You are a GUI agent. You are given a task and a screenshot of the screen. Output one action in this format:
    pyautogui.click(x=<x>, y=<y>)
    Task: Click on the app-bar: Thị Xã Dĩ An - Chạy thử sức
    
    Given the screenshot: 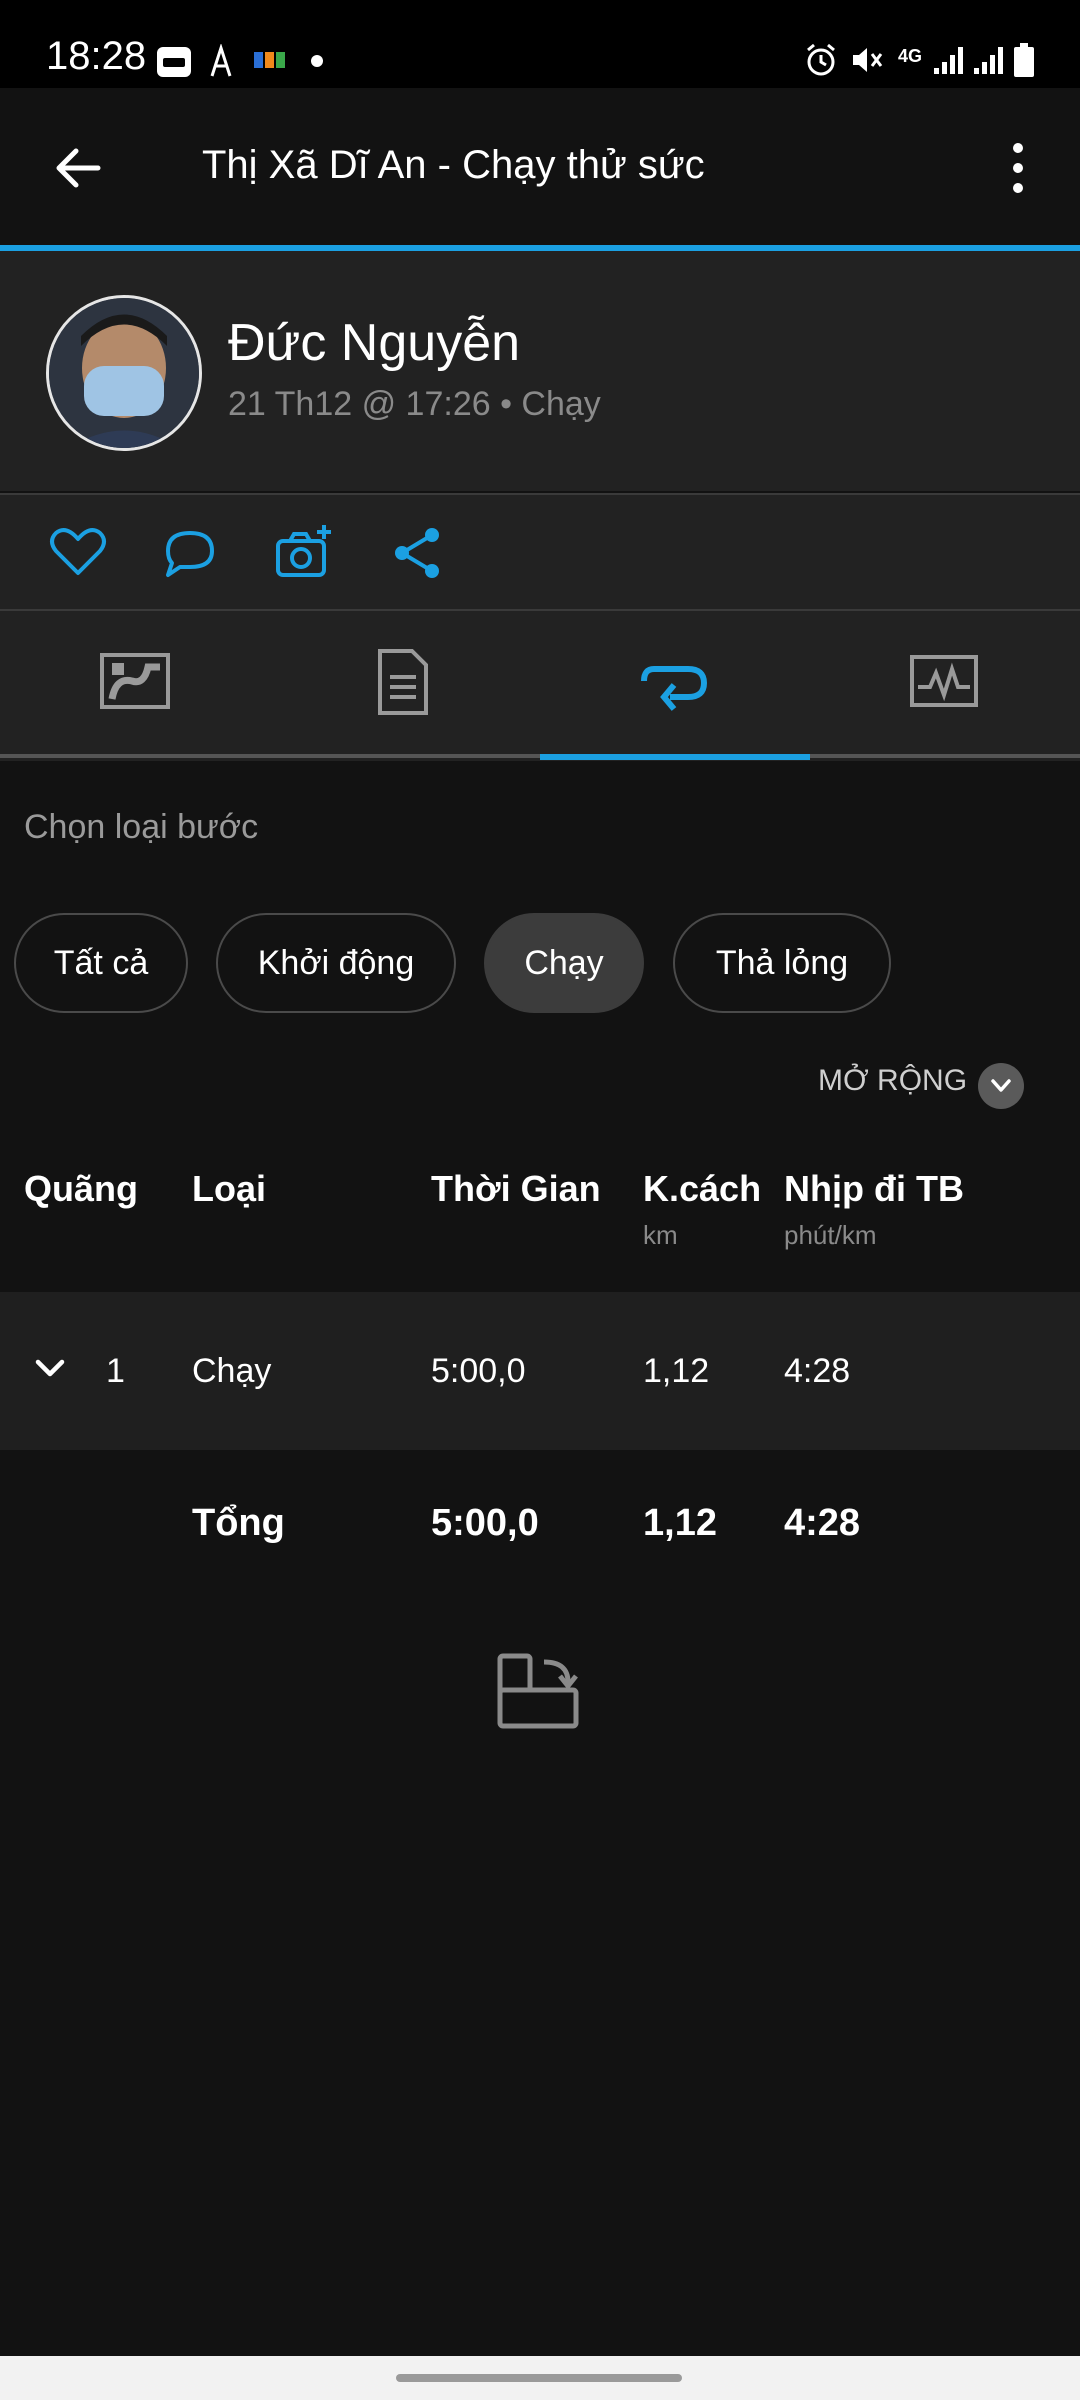 What is the action you would take?
    pyautogui.click(x=540, y=167)
    